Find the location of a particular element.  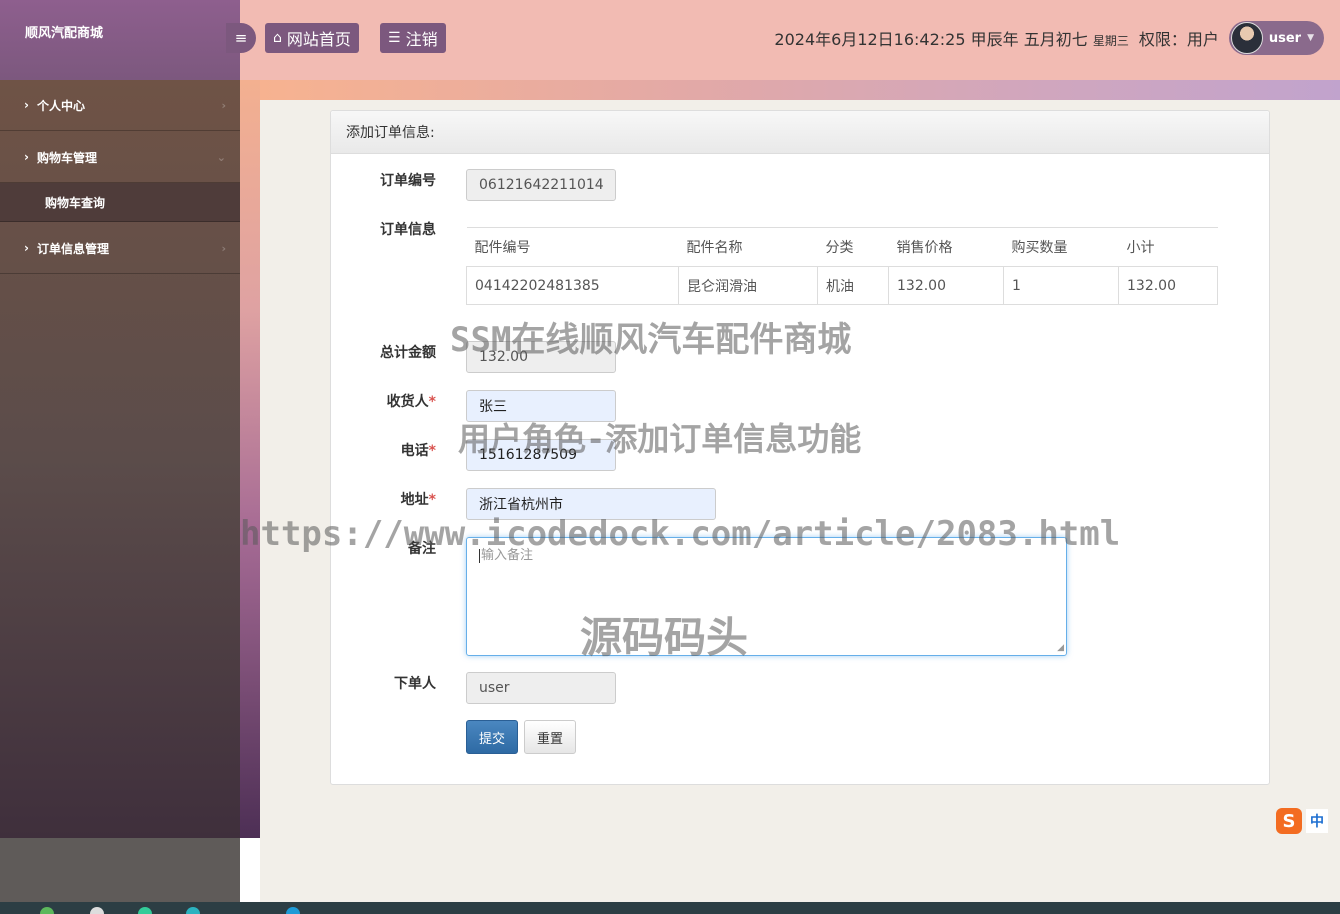

buyer-field: user is located at coordinates (541, 688).